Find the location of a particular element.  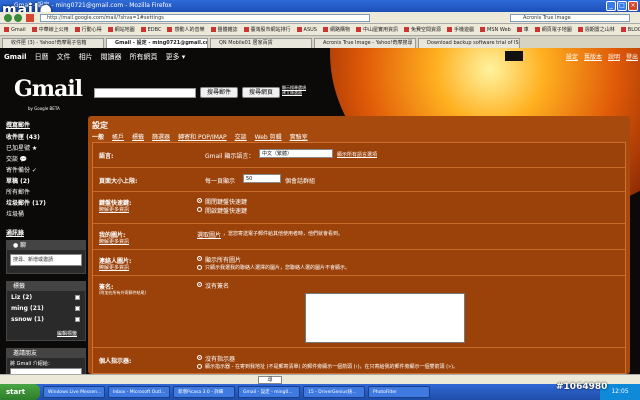

shortcuts-on-radio is located at coordinates (199, 209).